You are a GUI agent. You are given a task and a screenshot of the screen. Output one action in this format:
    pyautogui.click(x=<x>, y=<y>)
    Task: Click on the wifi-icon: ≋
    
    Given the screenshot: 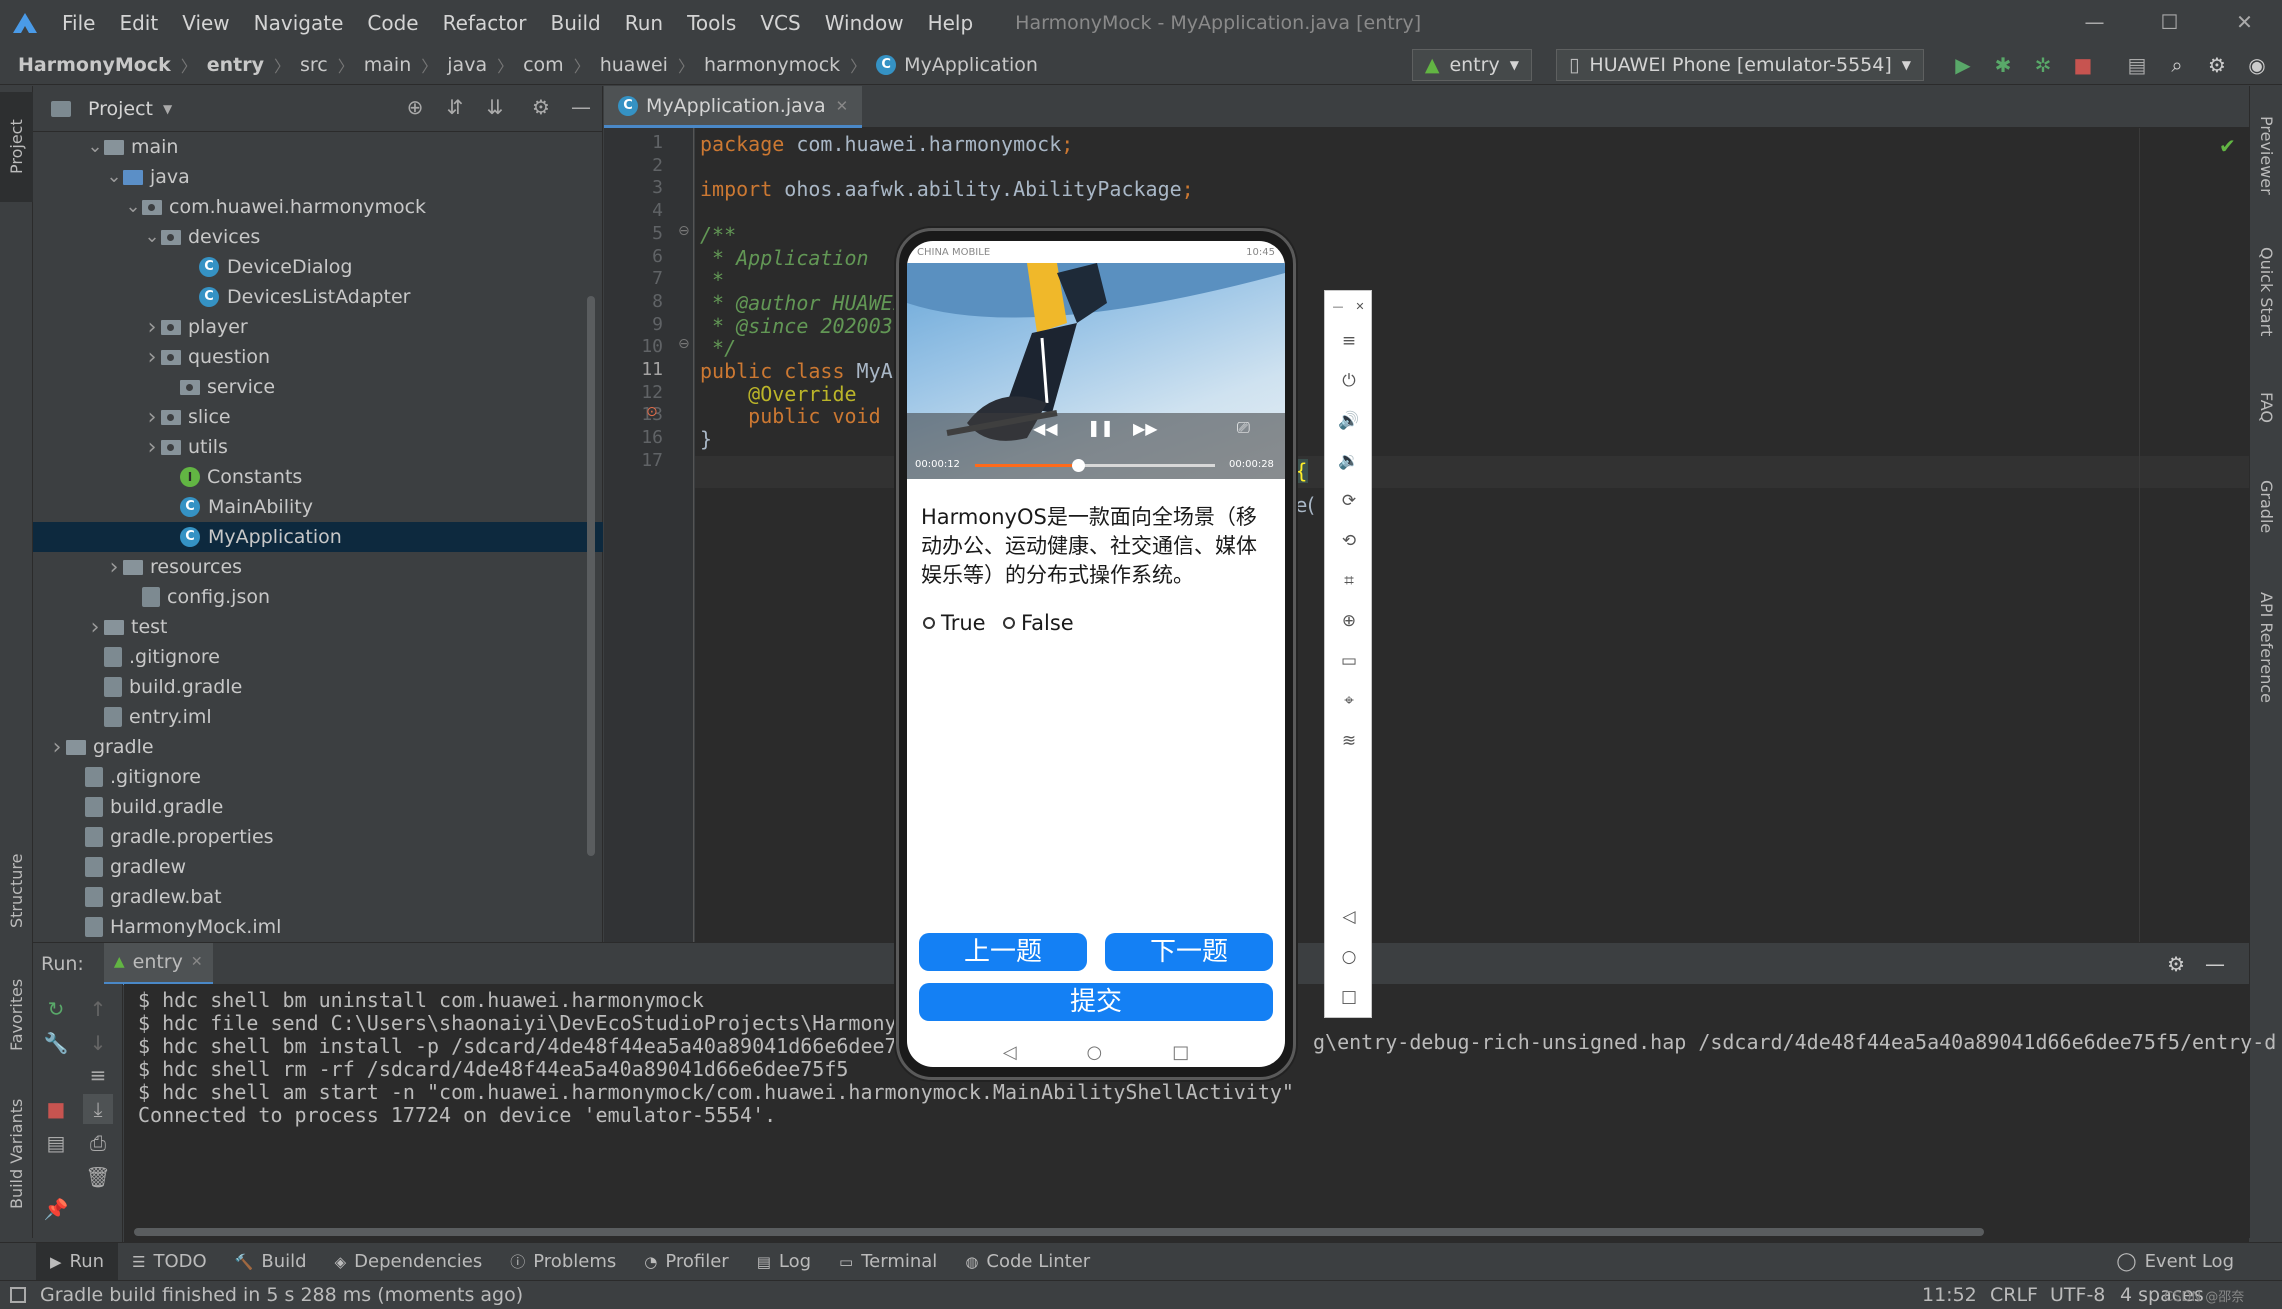 What is the action you would take?
    pyautogui.click(x=1349, y=741)
    